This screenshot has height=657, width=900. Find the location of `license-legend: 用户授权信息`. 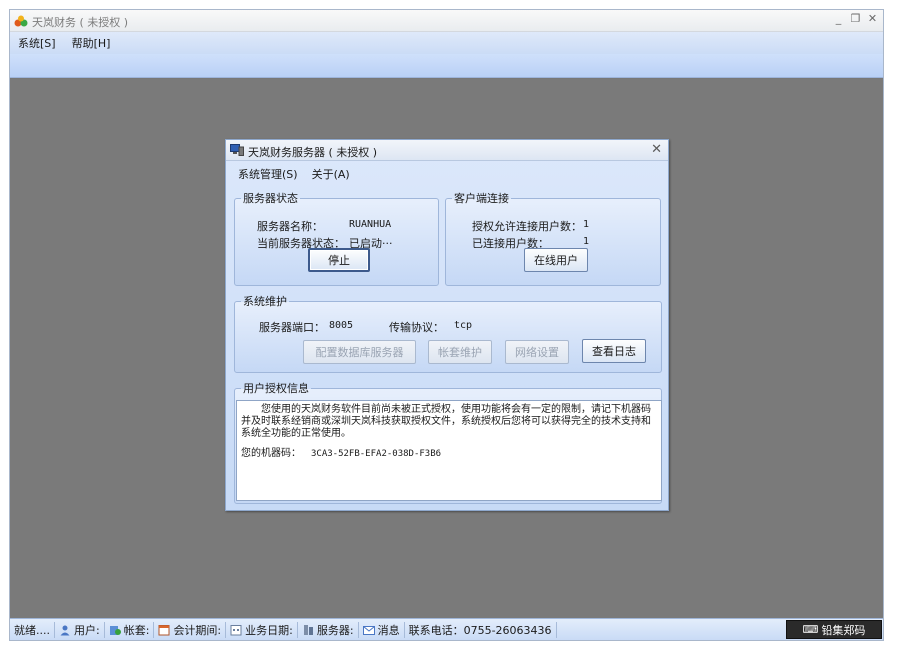

license-legend: 用户授权信息 is located at coordinates (276, 388).